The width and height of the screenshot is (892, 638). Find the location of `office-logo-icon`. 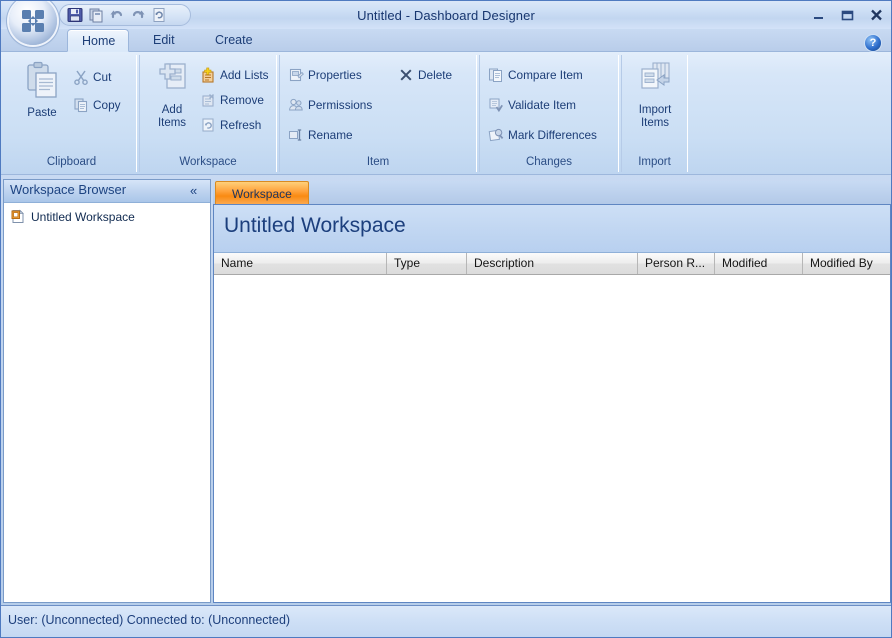

office-logo-icon is located at coordinates (33, 21).